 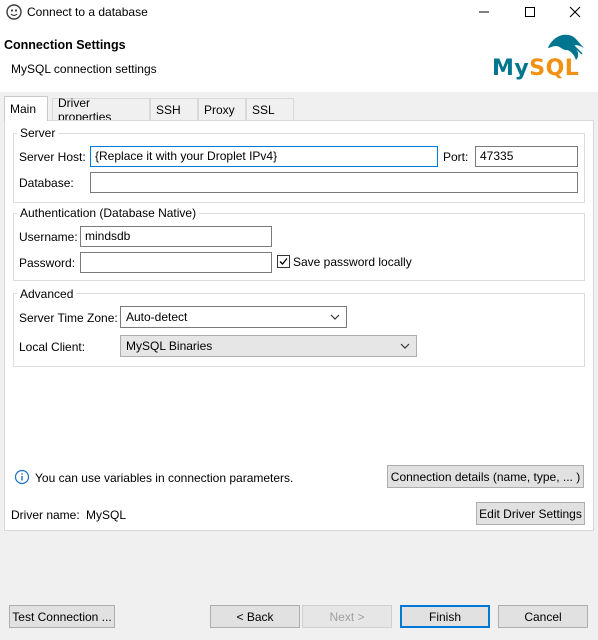 What do you see at coordinates (497, 156) in the screenshot?
I see `port-value: 47335` at bounding box center [497, 156].